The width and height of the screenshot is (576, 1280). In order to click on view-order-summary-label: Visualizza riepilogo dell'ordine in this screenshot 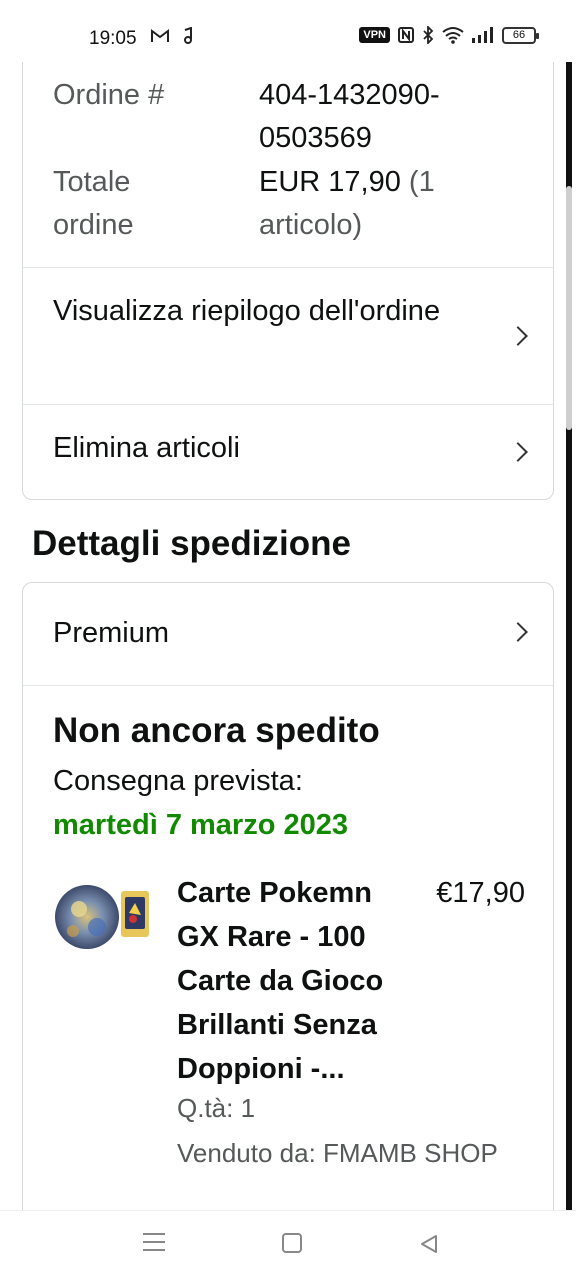, I will do `click(247, 311)`.